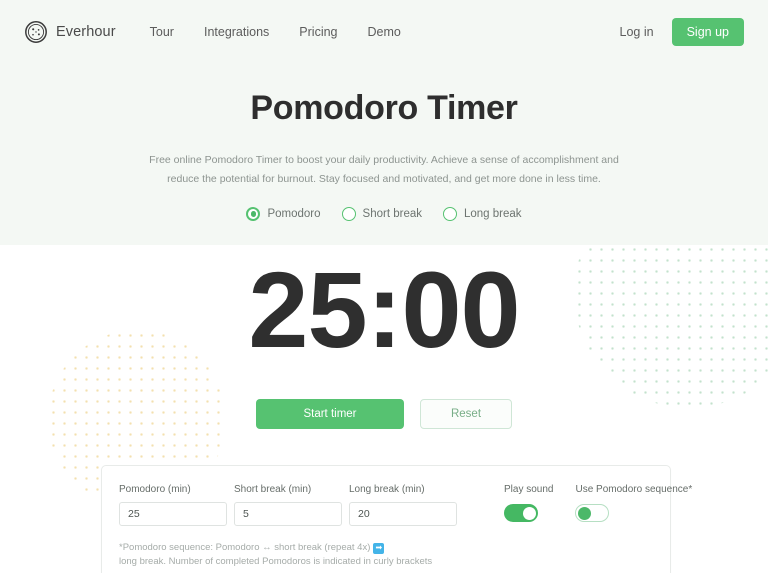  I want to click on short-break-minutes-input, so click(288, 514).